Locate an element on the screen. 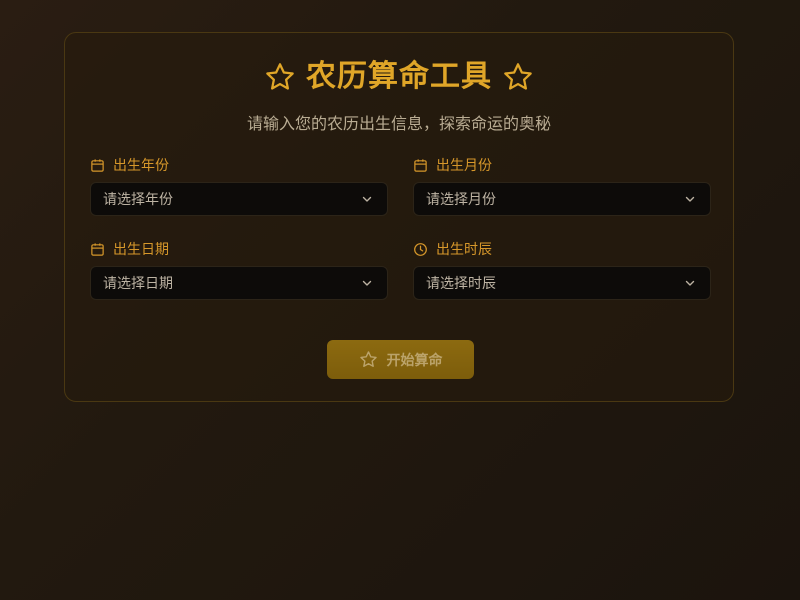 The image size is (800, 600). birth-day-label: 出生日期 is located at coordinates (141, 250).